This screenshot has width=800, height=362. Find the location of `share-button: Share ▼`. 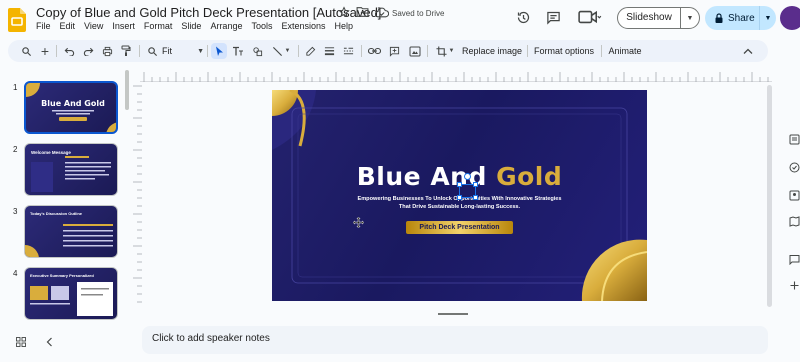

share-button: Share ▼ is located at coordinates (740, 18).